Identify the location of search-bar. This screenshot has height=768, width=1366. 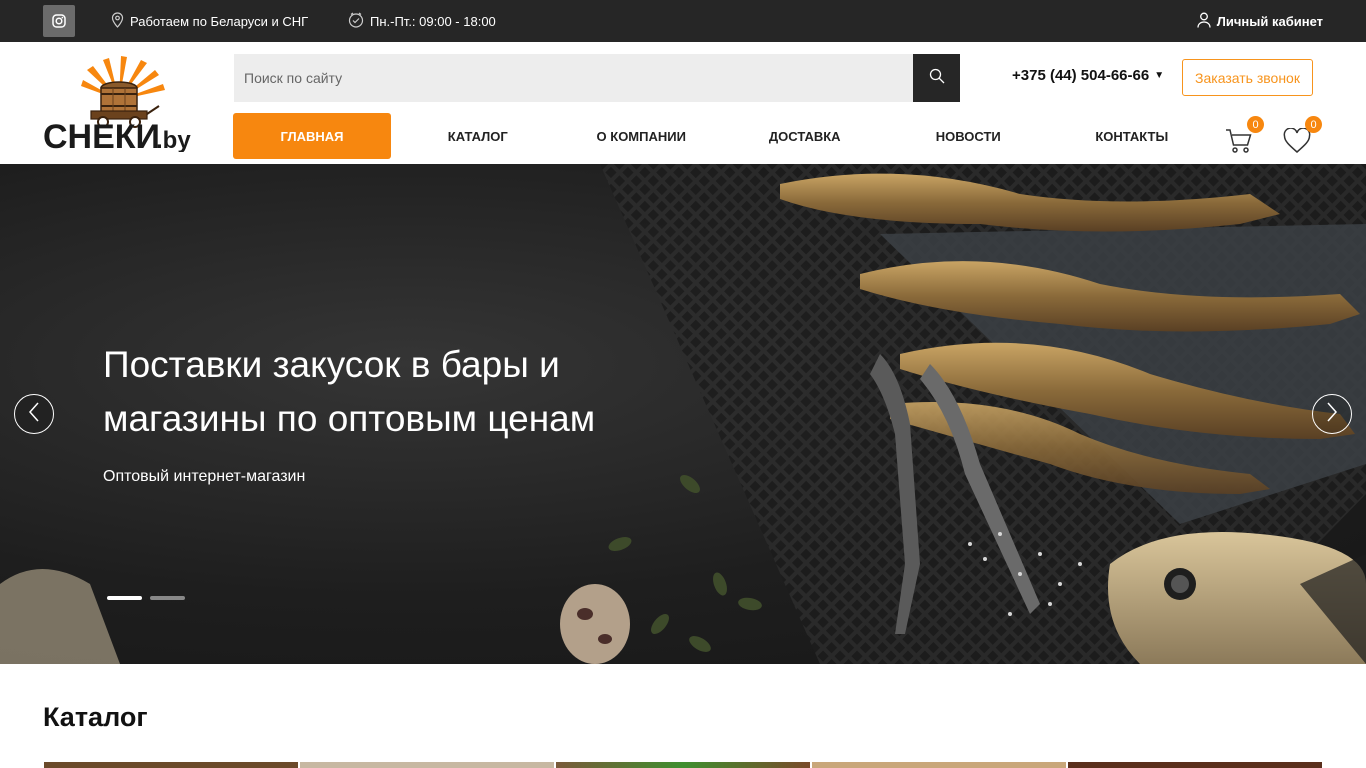
(597, 78).